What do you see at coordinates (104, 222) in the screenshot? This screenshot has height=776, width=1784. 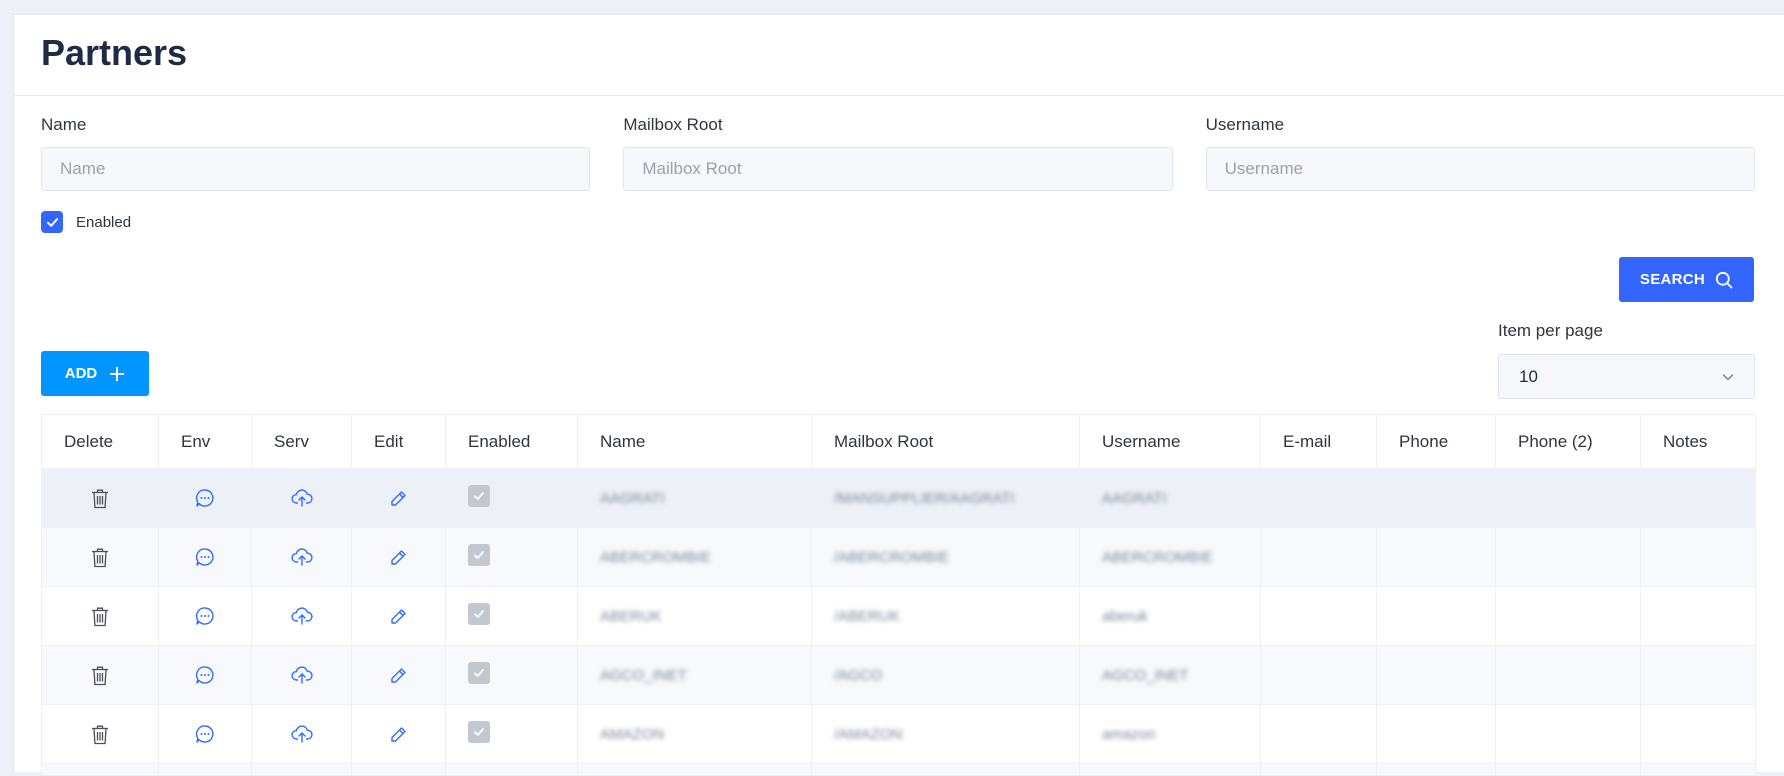 I see `enabled-checkbox-label: Enabled` at bounding box center [104, 222].